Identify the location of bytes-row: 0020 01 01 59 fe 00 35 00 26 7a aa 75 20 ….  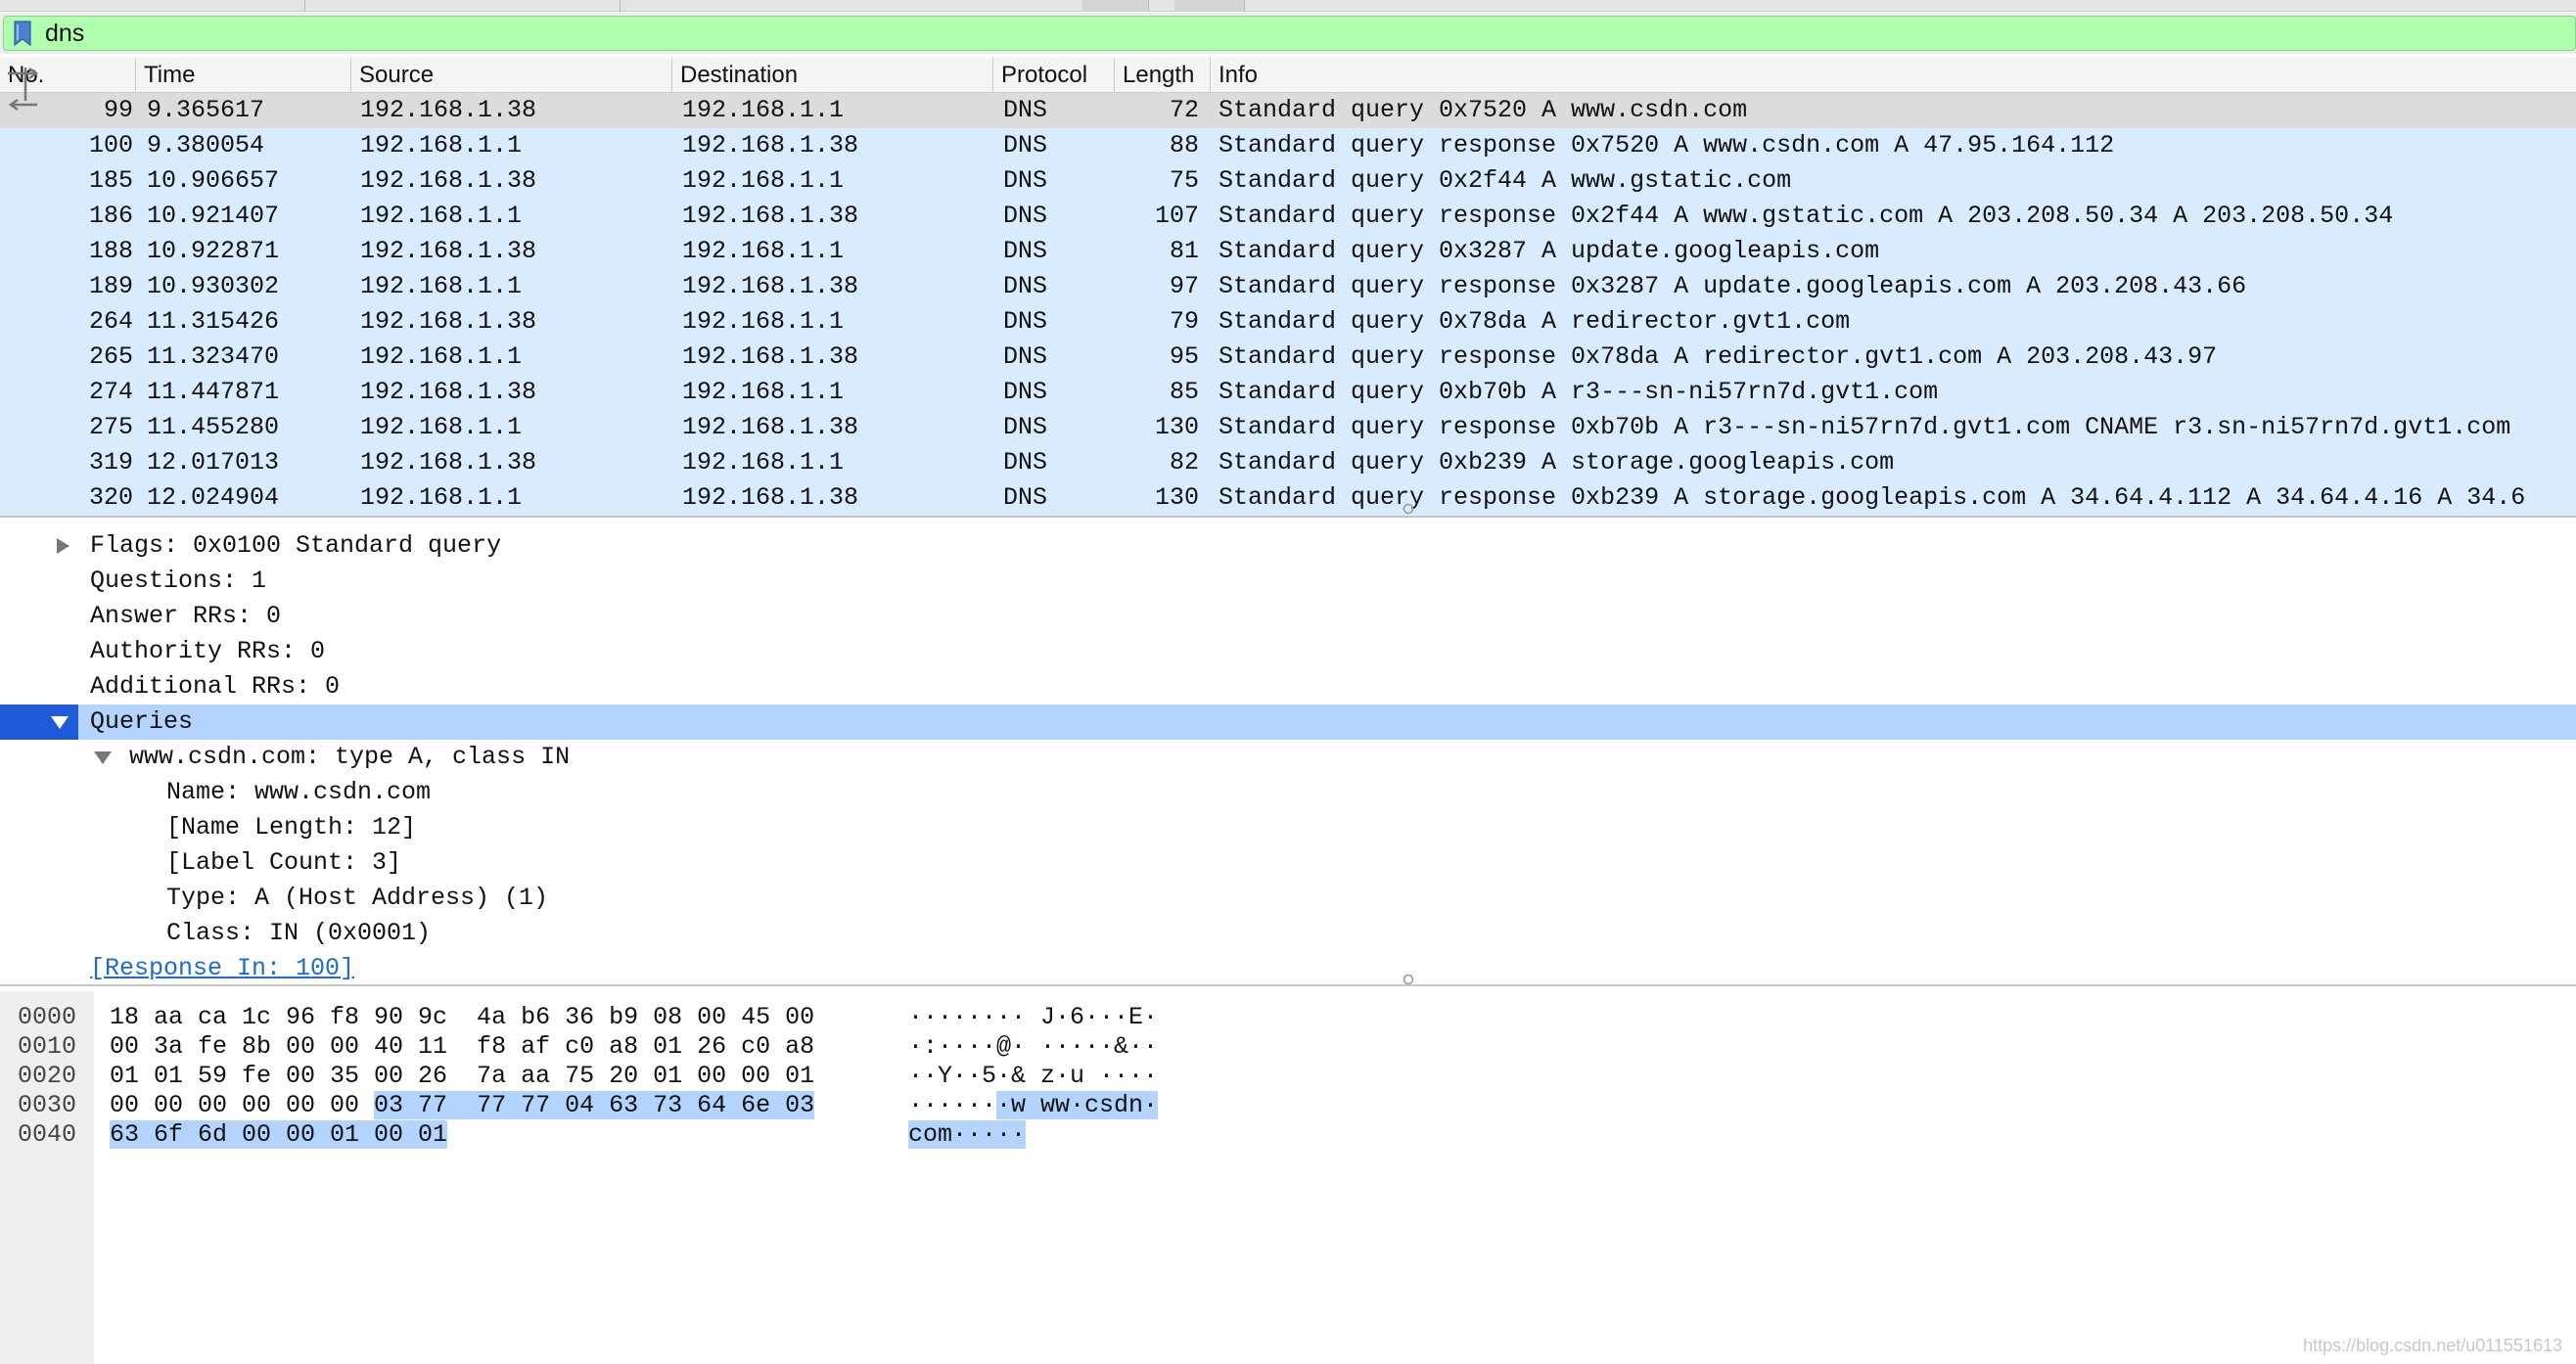
(1288, 1076).